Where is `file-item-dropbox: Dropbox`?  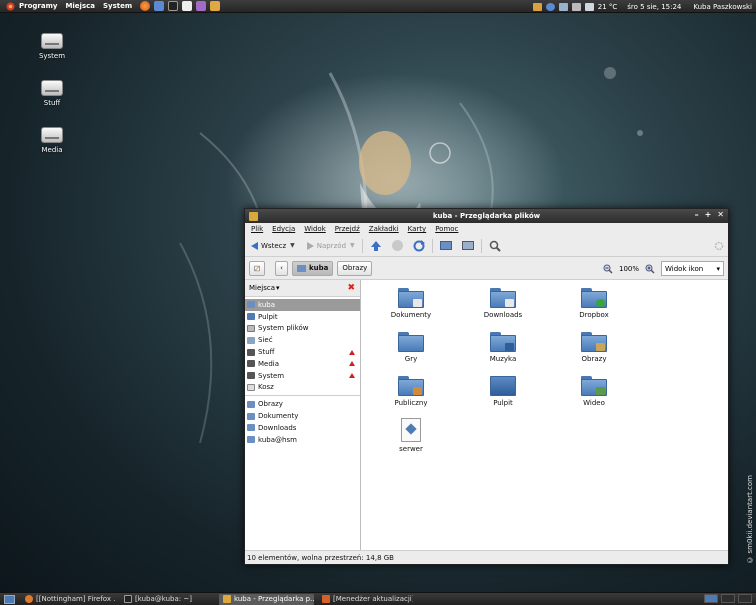
file-item-dropbox: Dropbox is located at coordinates (594, 303).